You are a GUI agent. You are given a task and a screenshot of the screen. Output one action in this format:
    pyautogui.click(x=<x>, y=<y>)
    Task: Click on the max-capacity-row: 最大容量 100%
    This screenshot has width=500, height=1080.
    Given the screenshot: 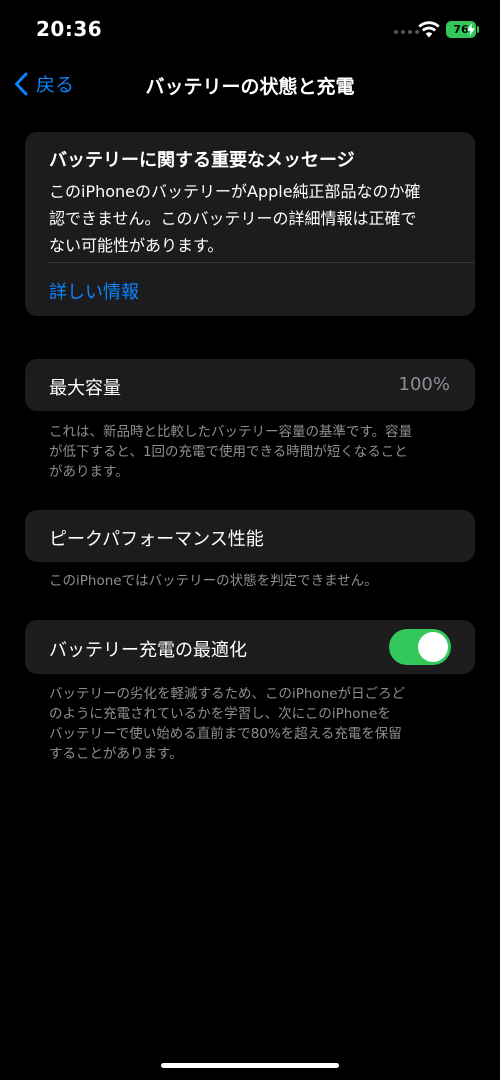 What is the action you would take?
    pyautogui.click(x=250, y=385)
    